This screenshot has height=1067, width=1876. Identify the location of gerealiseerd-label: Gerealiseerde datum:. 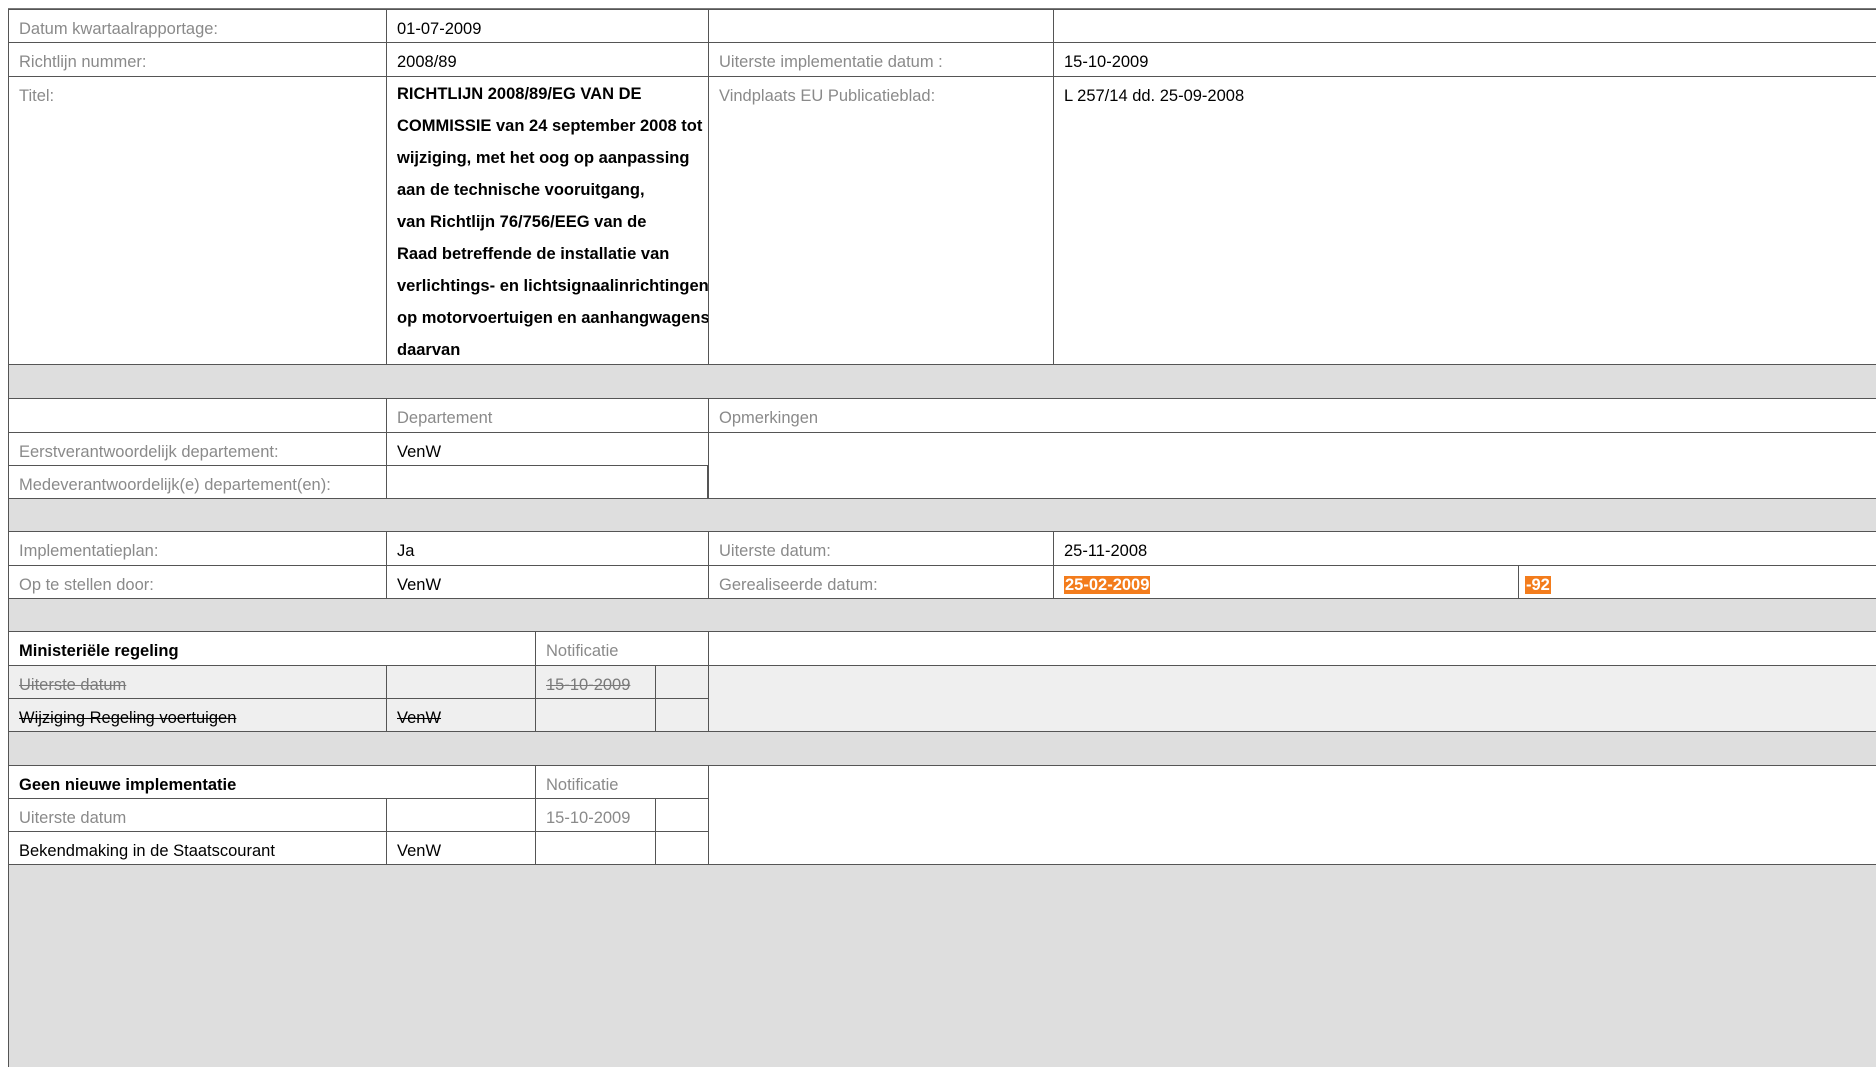
(880, 581).